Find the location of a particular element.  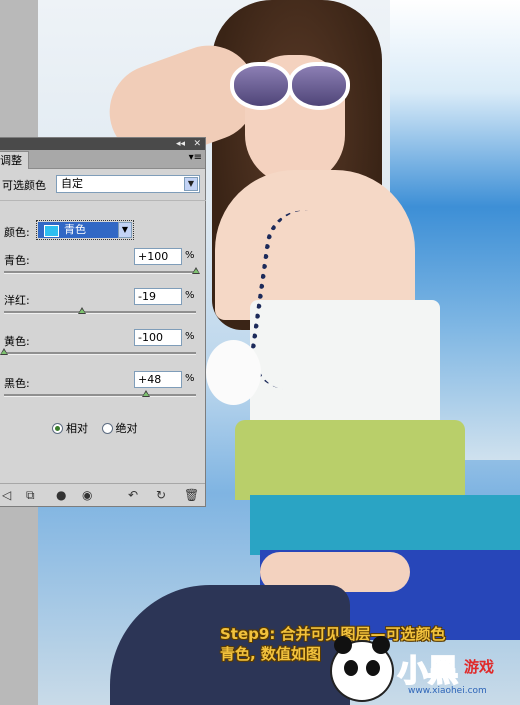

panel-title-bar: ◂◂ ✕ is located at coordinates (102, 144).